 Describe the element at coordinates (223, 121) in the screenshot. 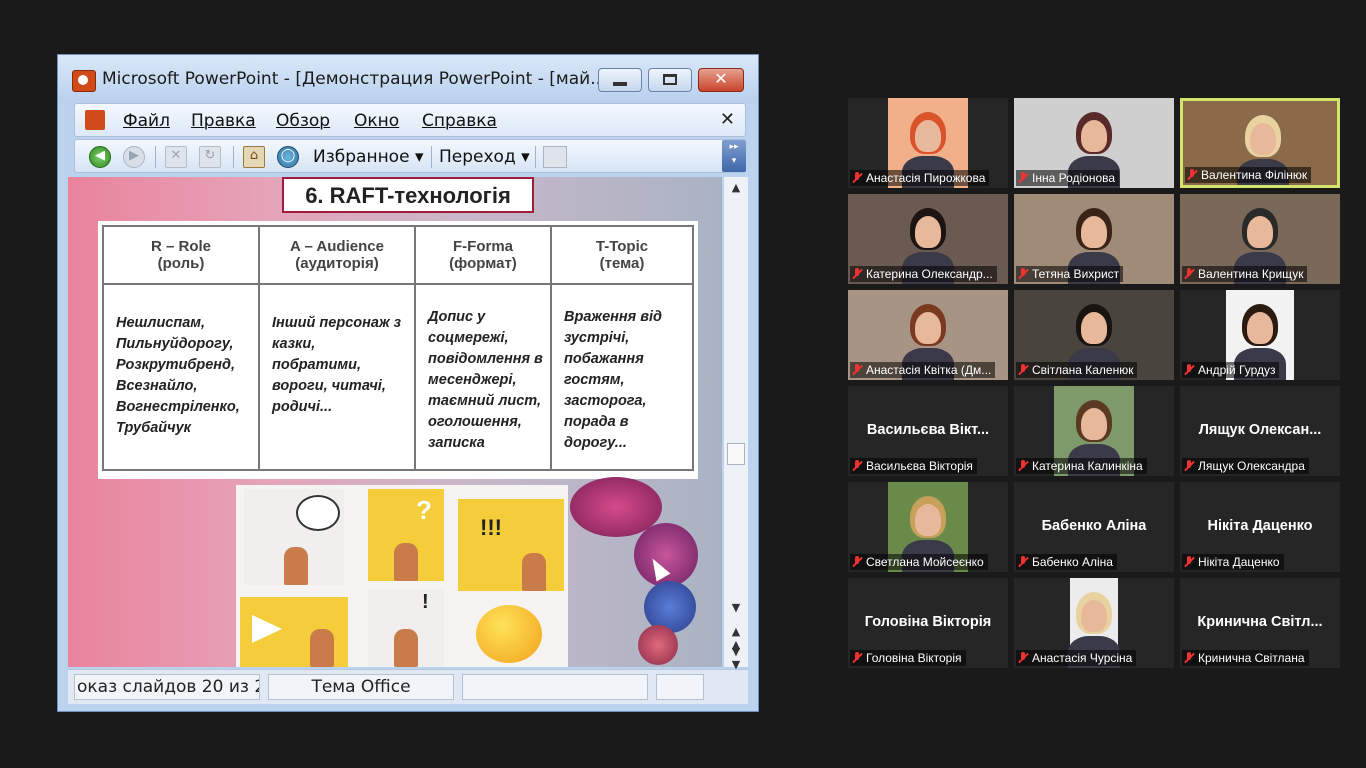

I see `menu-edit: Правка` at that location.